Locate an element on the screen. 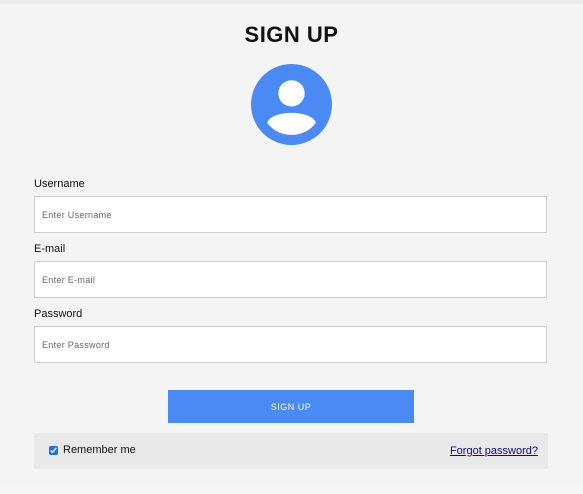 The width and height of the screenshot is (583, 494). signup-button: SIGN UP is located at coordinates (291, 406).